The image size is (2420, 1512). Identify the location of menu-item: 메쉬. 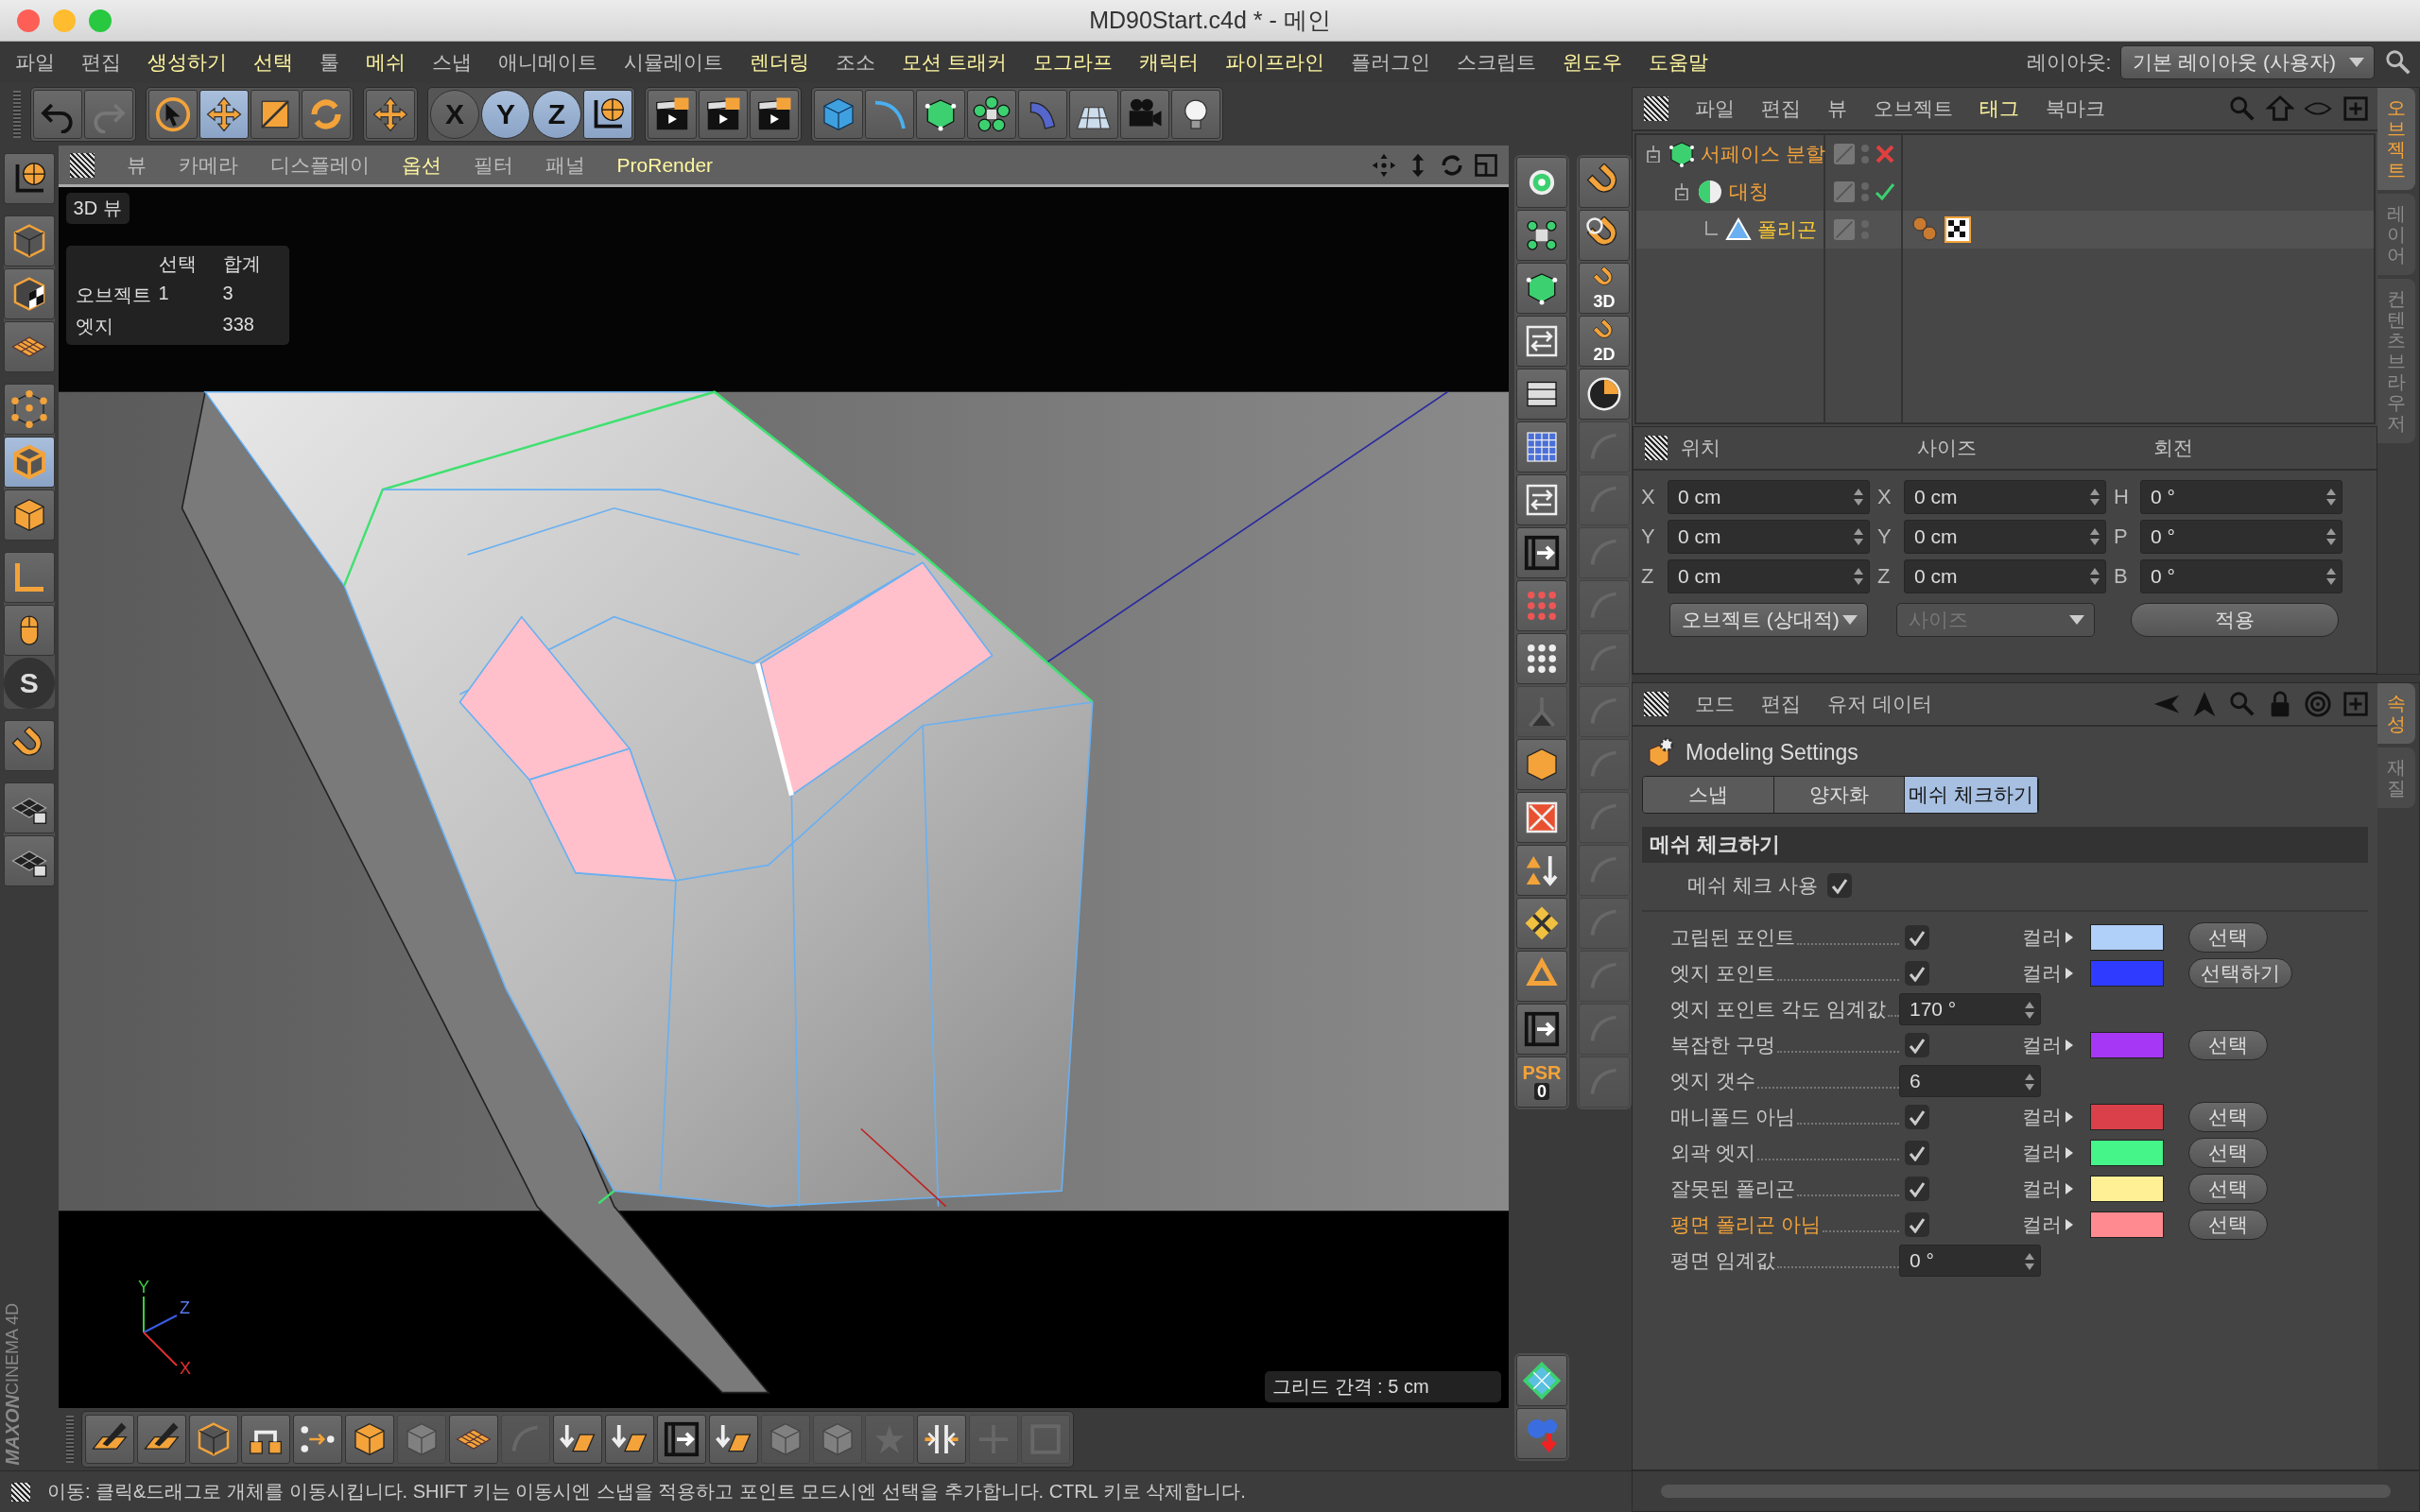
(386, 62).